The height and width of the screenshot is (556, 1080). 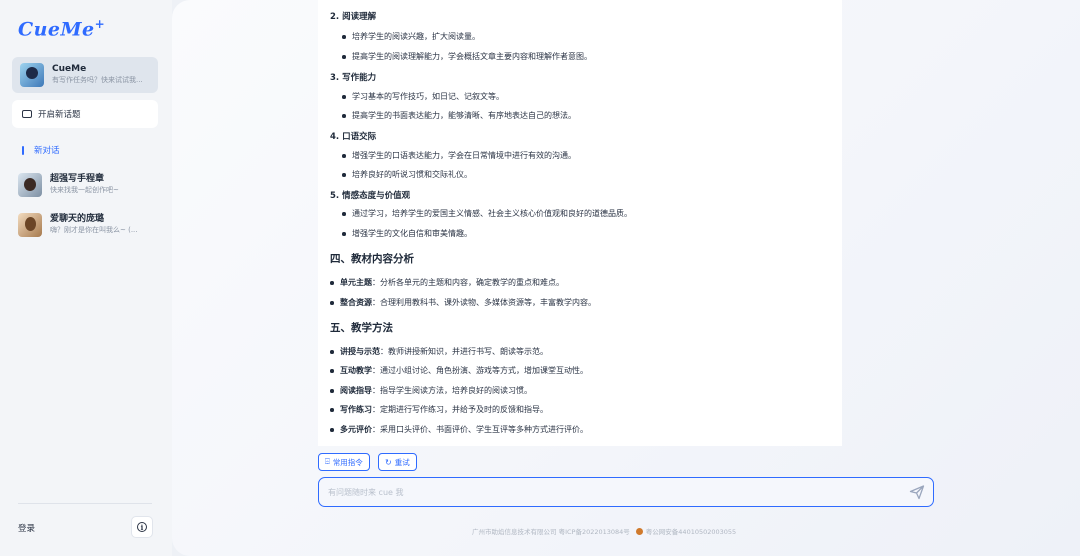 What do you see at coordinates (388, 462) in the screenshot?
I see `refresh-icon: ↻` at bounding box center [388, 462].